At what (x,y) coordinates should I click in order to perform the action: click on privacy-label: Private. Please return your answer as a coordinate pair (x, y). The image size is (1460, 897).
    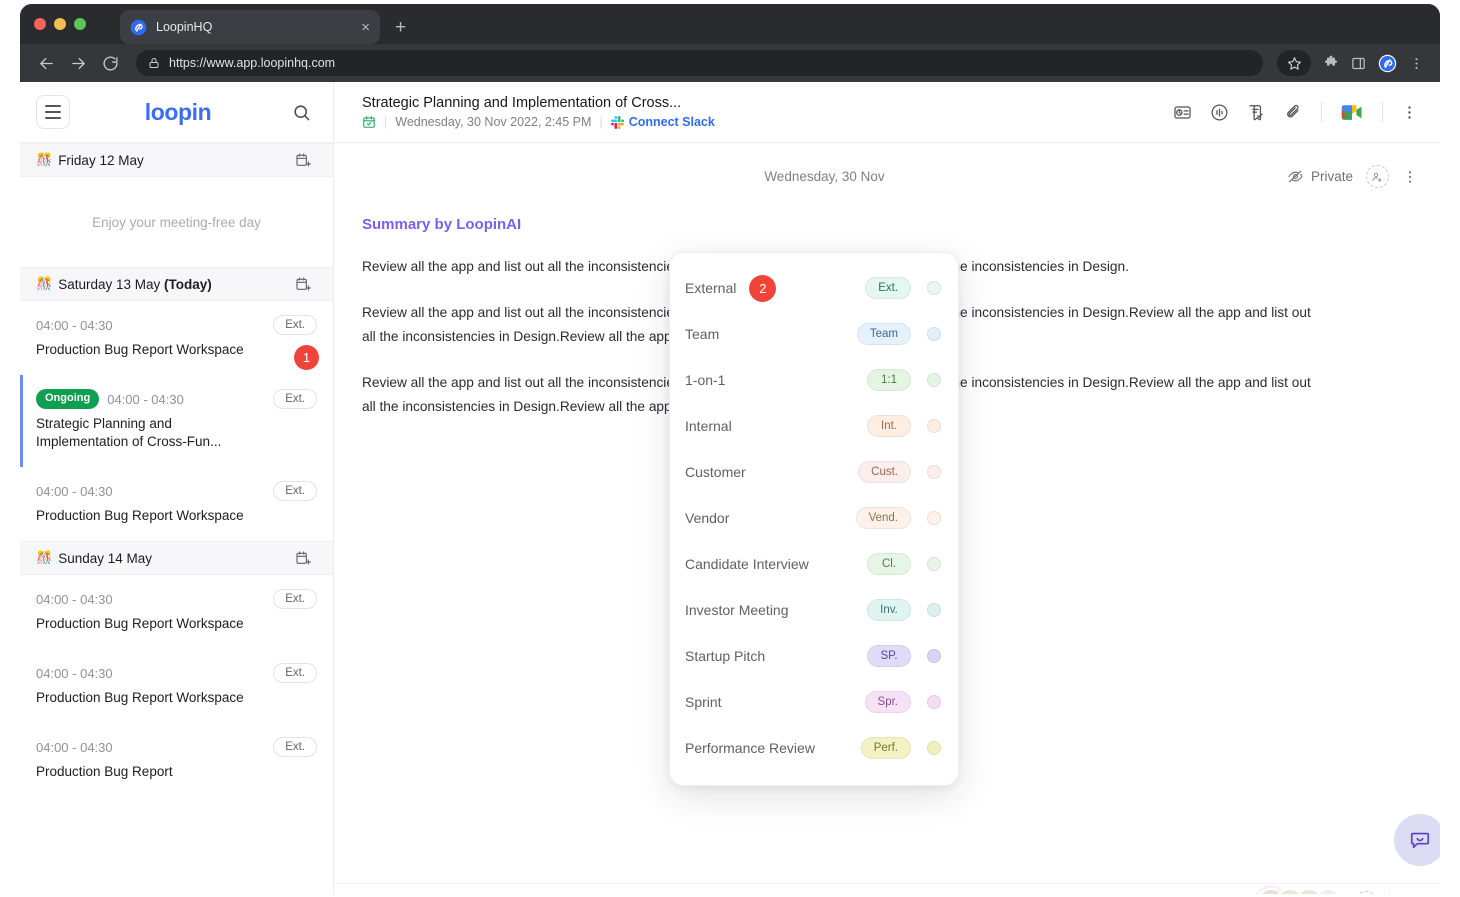
    Looking at the image, I should click on (1331, 176).